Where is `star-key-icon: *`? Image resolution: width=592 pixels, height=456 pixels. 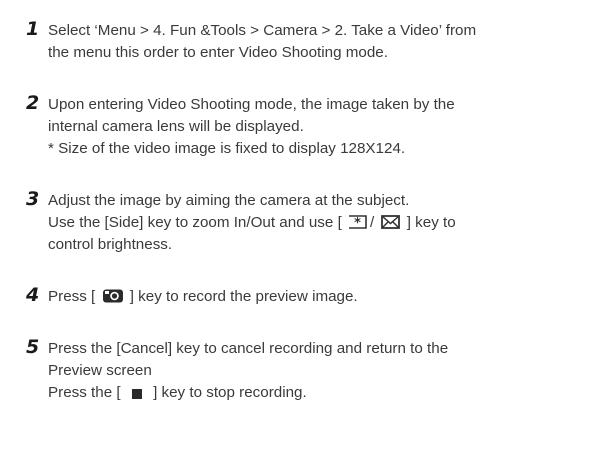 star-key-icon: * is located at coordinates (358, 222).